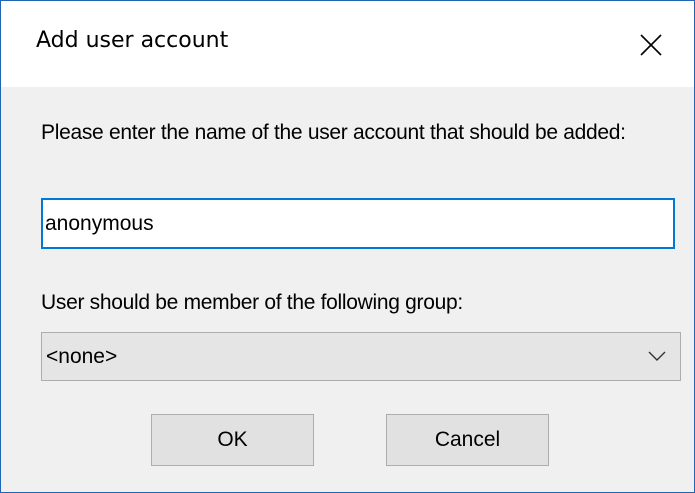 The width and height of the screenshot is (695, 493). I want to click on chevron-down-icon, so click(657, 356).